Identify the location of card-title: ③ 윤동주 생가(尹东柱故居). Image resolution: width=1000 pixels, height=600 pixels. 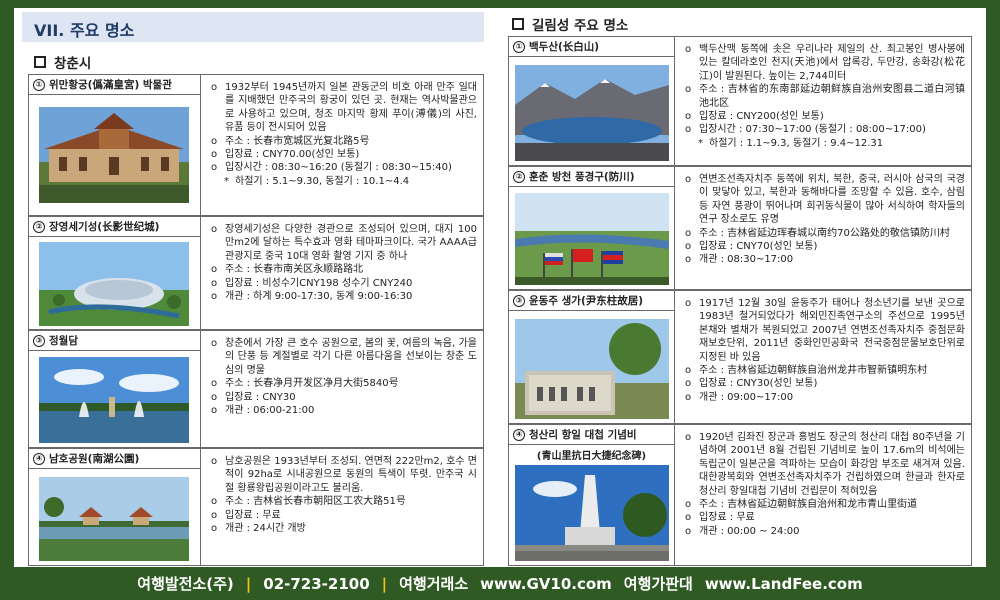
(591, 301).